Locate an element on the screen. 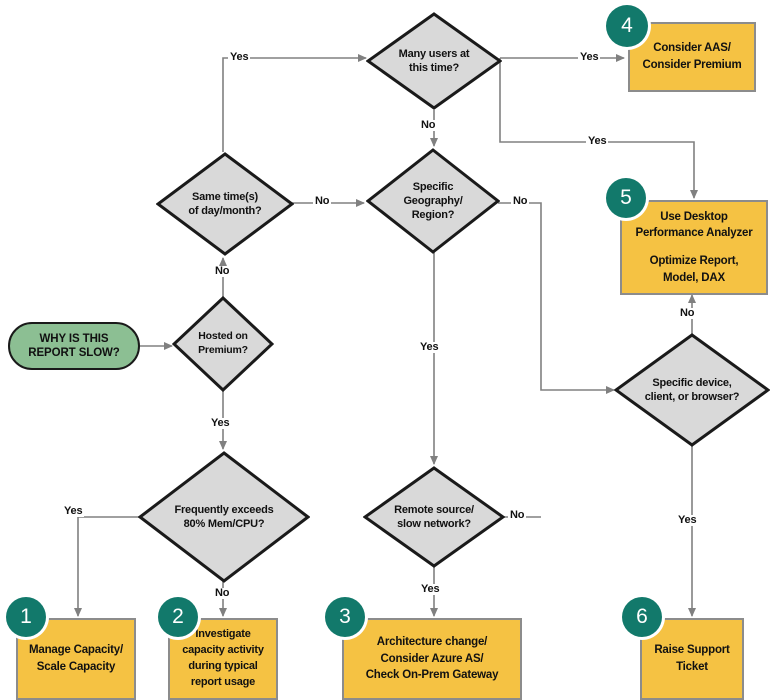  action-consider-aas: Consider AAS/ Consider Premium is located at coordinates (692, 57).